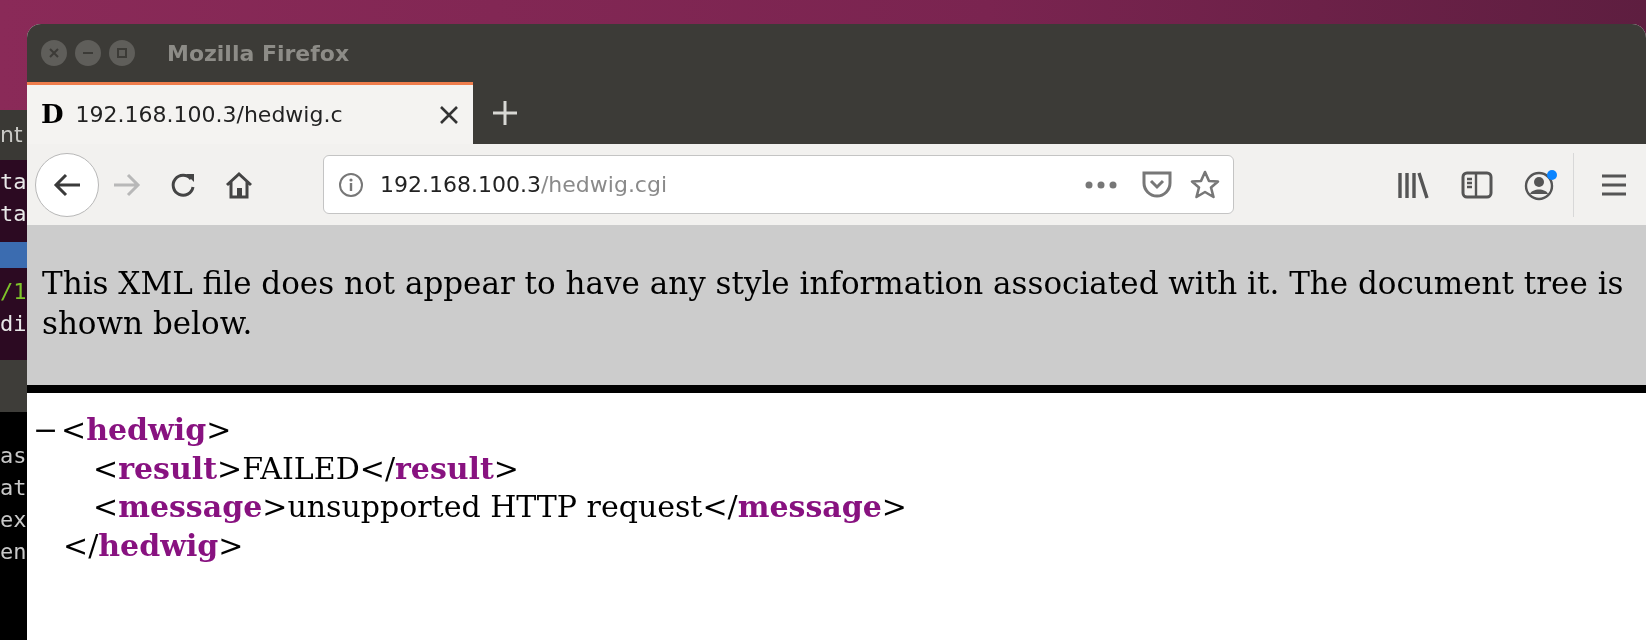 The image size is (1646, 640). What do you see at coordinates (13, 455) in the screenshot?
I see `terminal-text: as` at bounding box center [13, 455].